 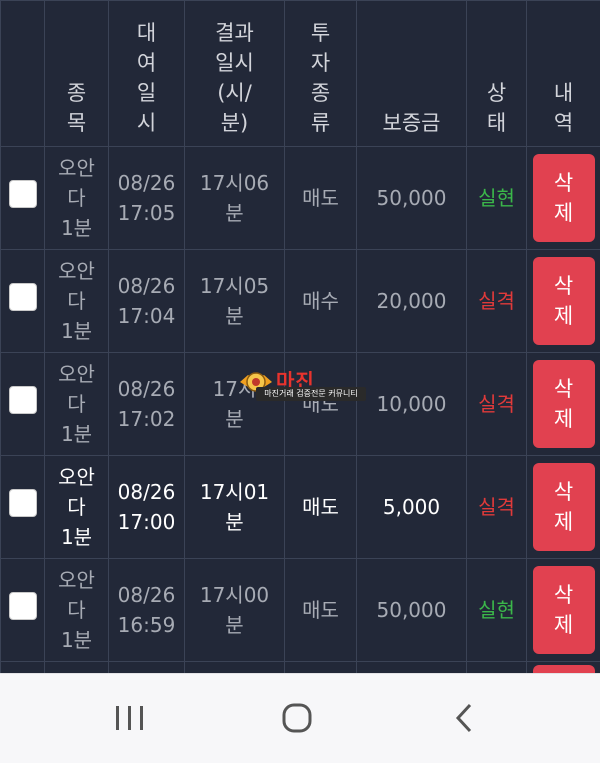 I want to click on result-time-cell: 17시00 분, so click(x=234, y=610).